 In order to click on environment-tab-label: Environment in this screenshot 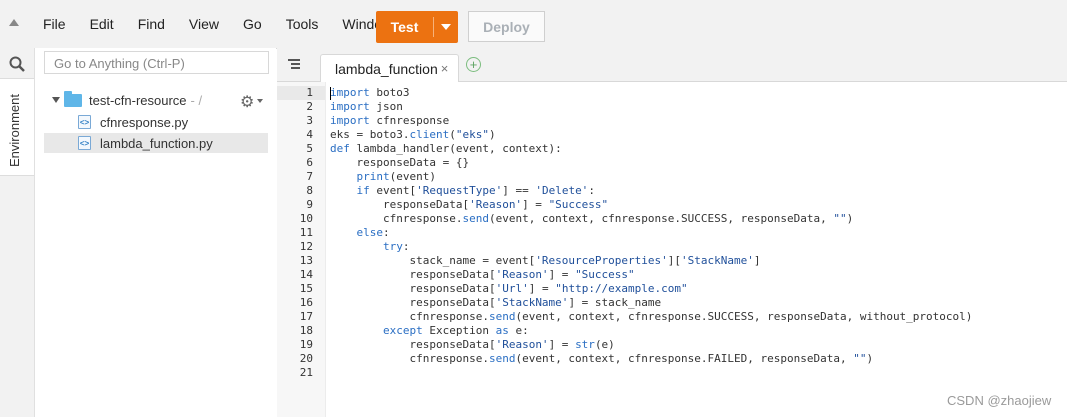, I will do `click(14, 130)`.